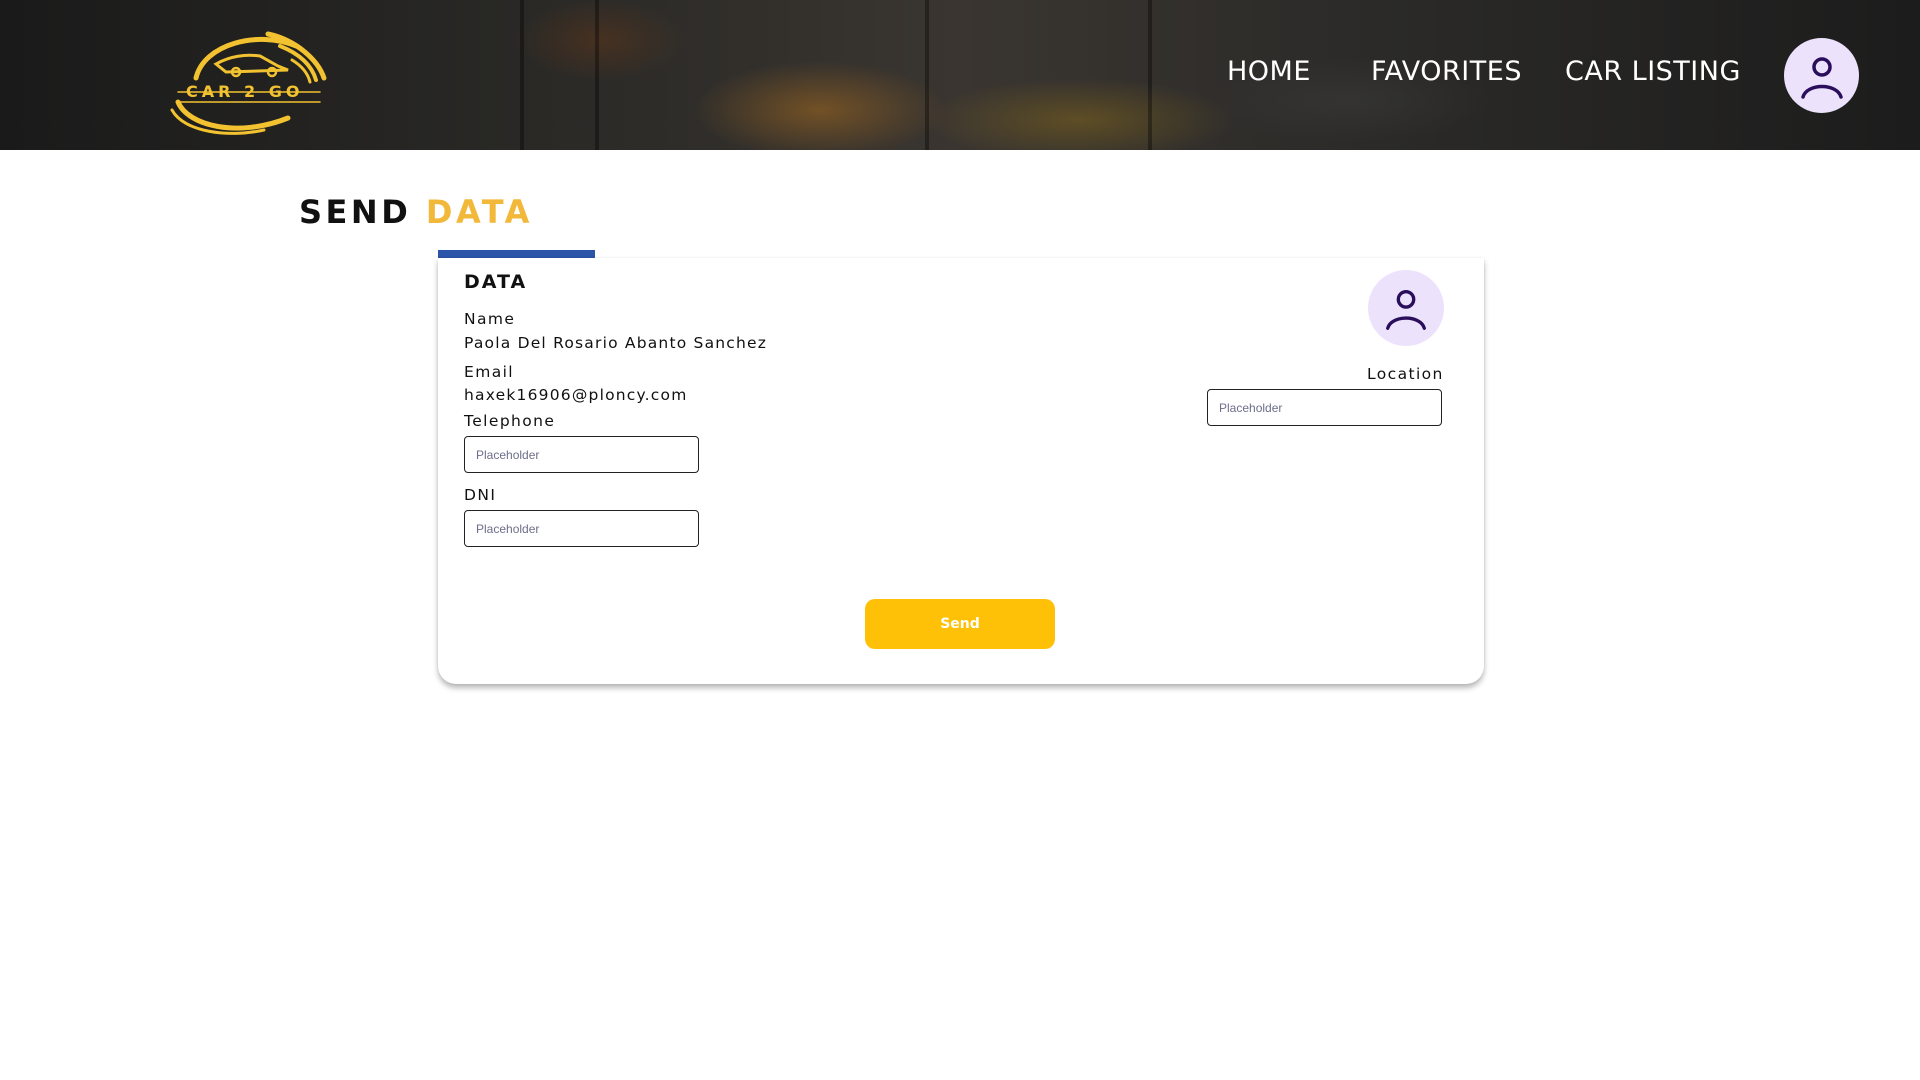 Image resolution: width=1920 pixels, height=1080 pixels. What do you see at coordinates (490, 319) in the screenshot?
I see `name-label: Name` at bounding box center [490, 319].